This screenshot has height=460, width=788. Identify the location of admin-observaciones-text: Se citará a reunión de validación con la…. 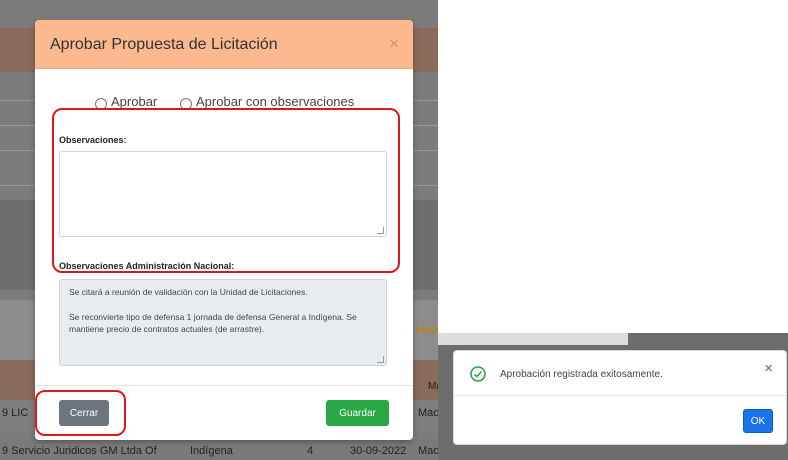
(224, 317).